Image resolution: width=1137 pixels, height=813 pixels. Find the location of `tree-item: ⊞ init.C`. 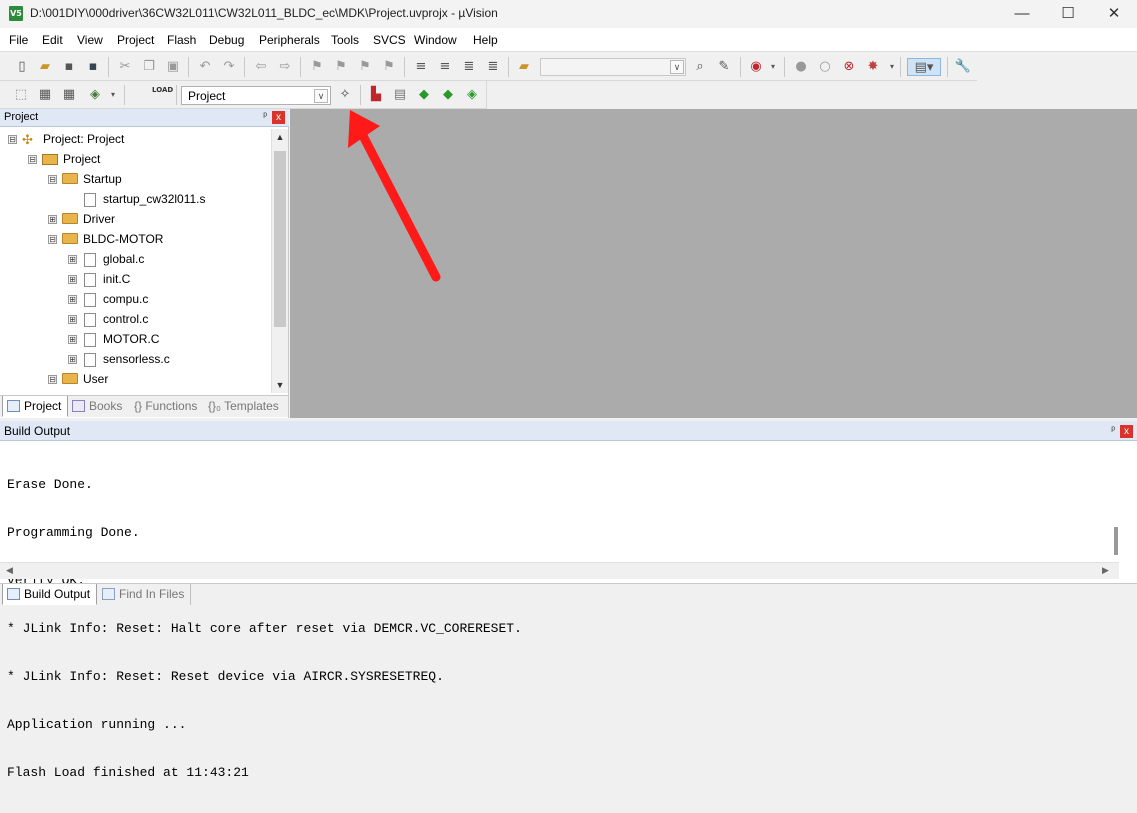

tree-item: ⊞ init.C is located at coordinates (99, 279).